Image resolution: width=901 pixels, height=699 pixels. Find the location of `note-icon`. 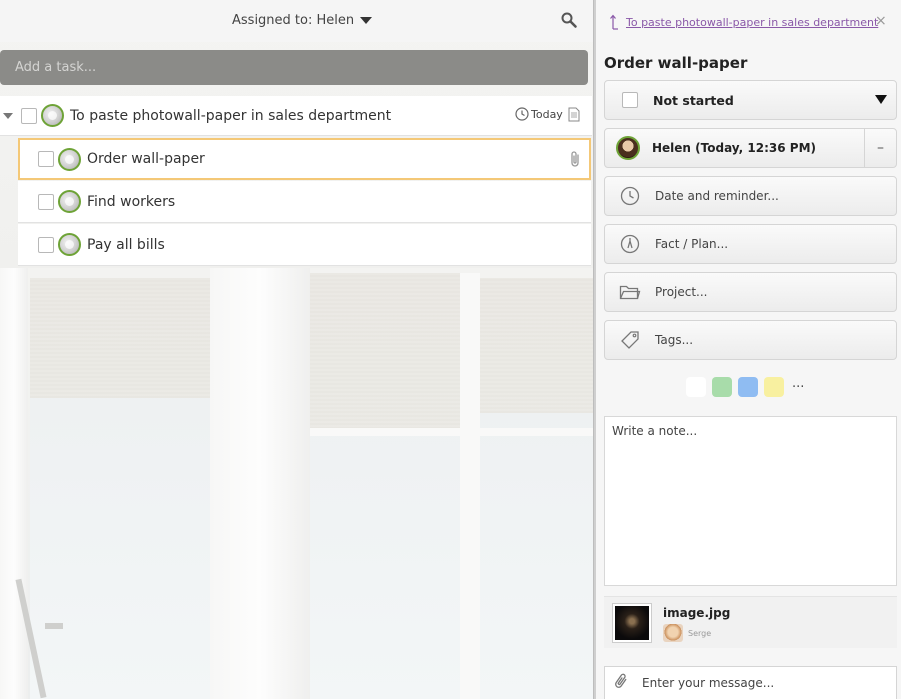

note-icon is located at coordinates (574, 116).